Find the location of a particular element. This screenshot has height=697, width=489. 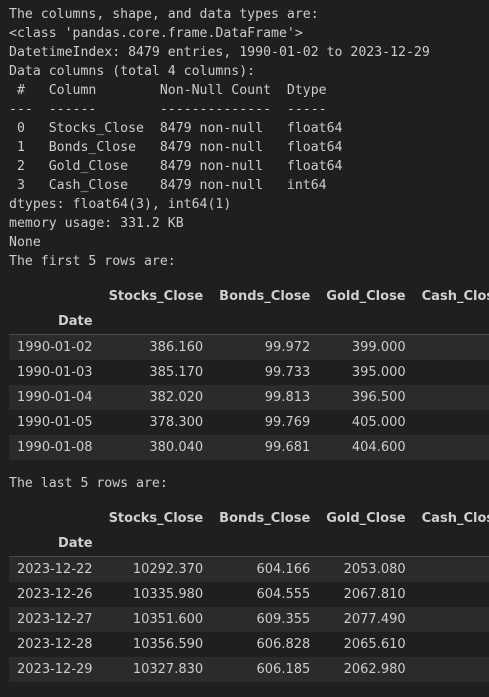

info-line: <class 'pandas.core.frame.DataFrame'> is located at coordinates (156, 33).